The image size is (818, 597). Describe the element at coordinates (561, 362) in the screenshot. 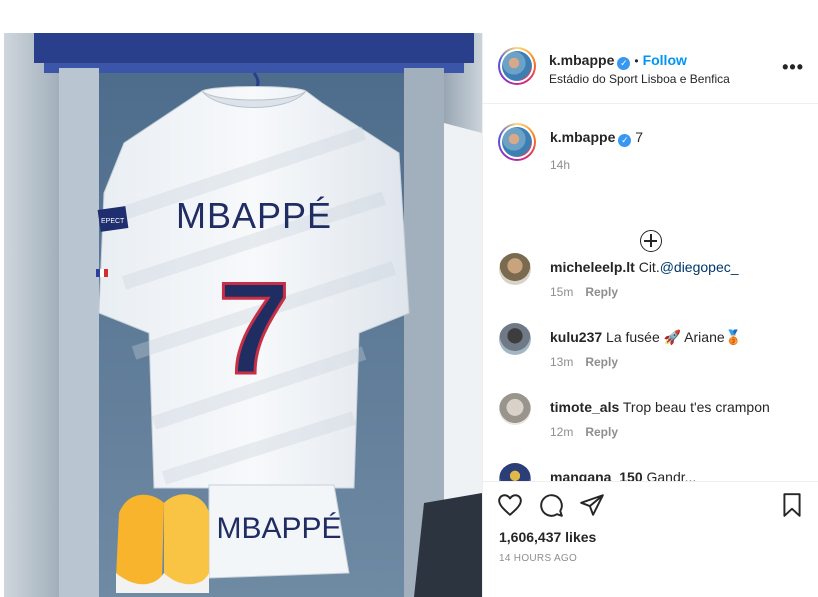

I see `comment-time: 13m` at that location.